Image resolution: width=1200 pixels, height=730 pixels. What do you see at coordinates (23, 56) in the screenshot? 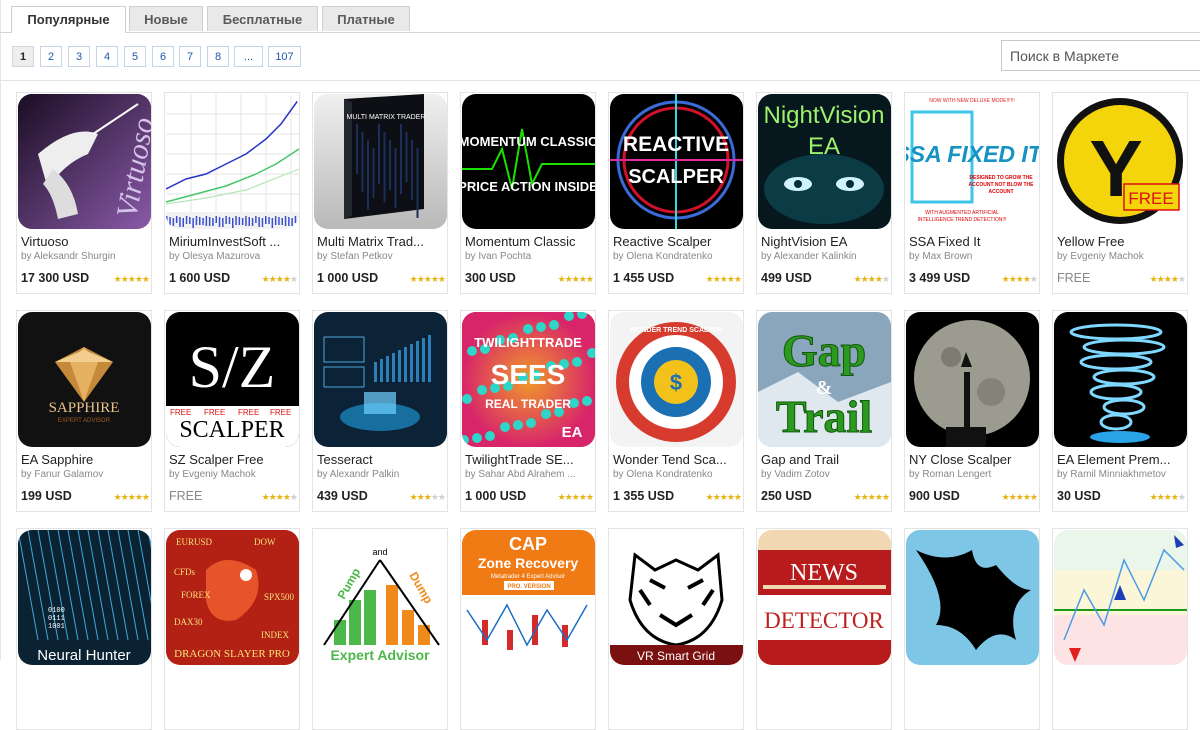
I see `page-1: 1` at bounding box center [23, 56].